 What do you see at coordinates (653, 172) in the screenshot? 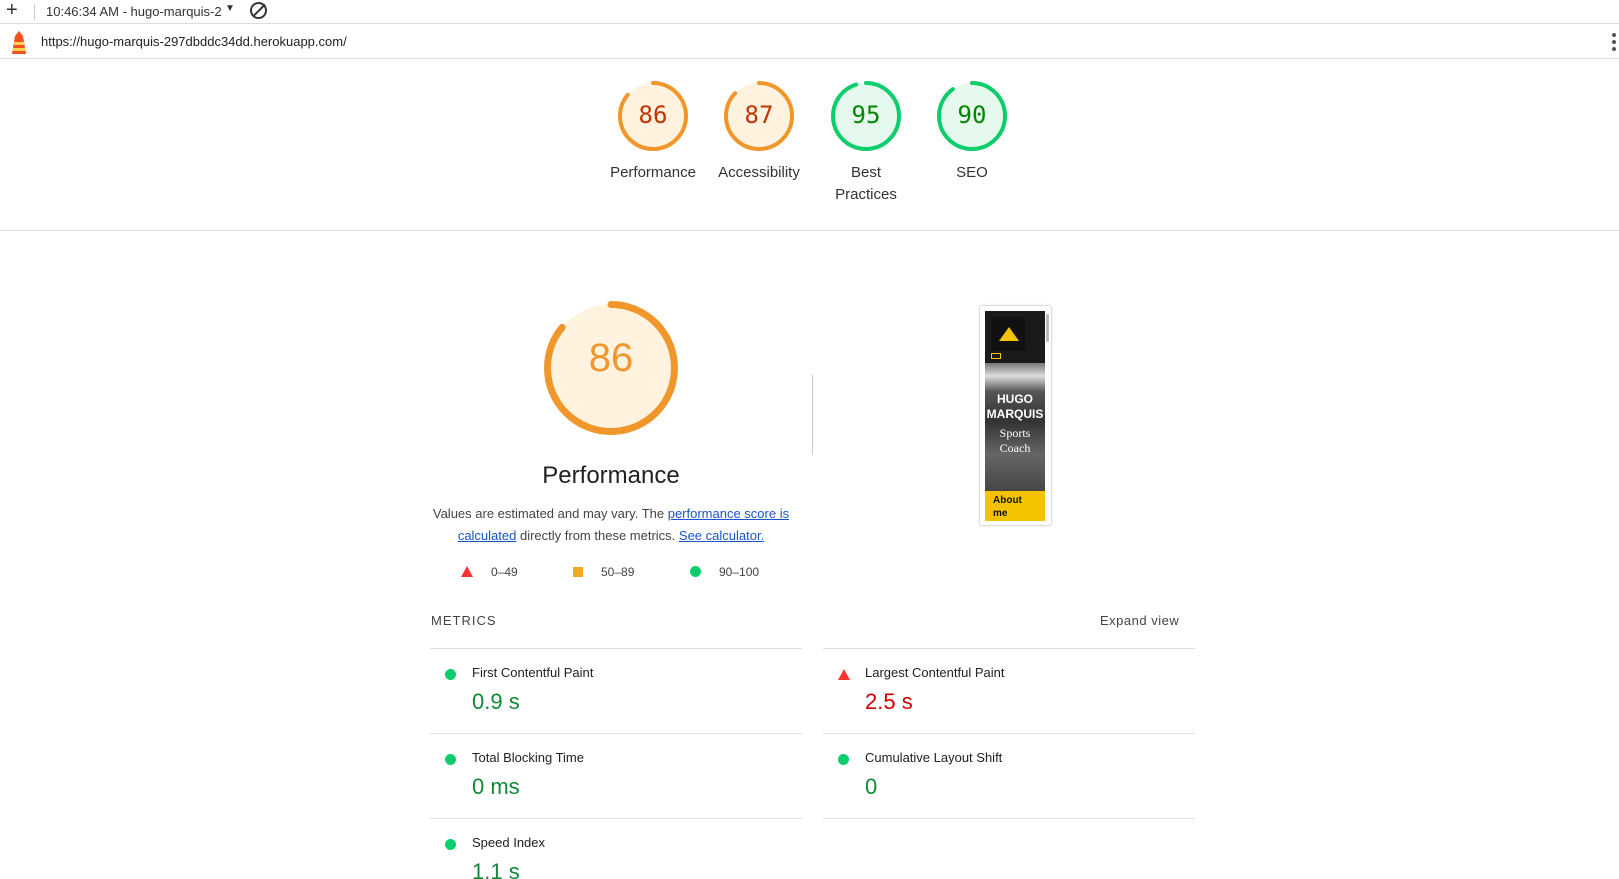
I see `gauge-label: Performance` at bounding box center [653, 172].